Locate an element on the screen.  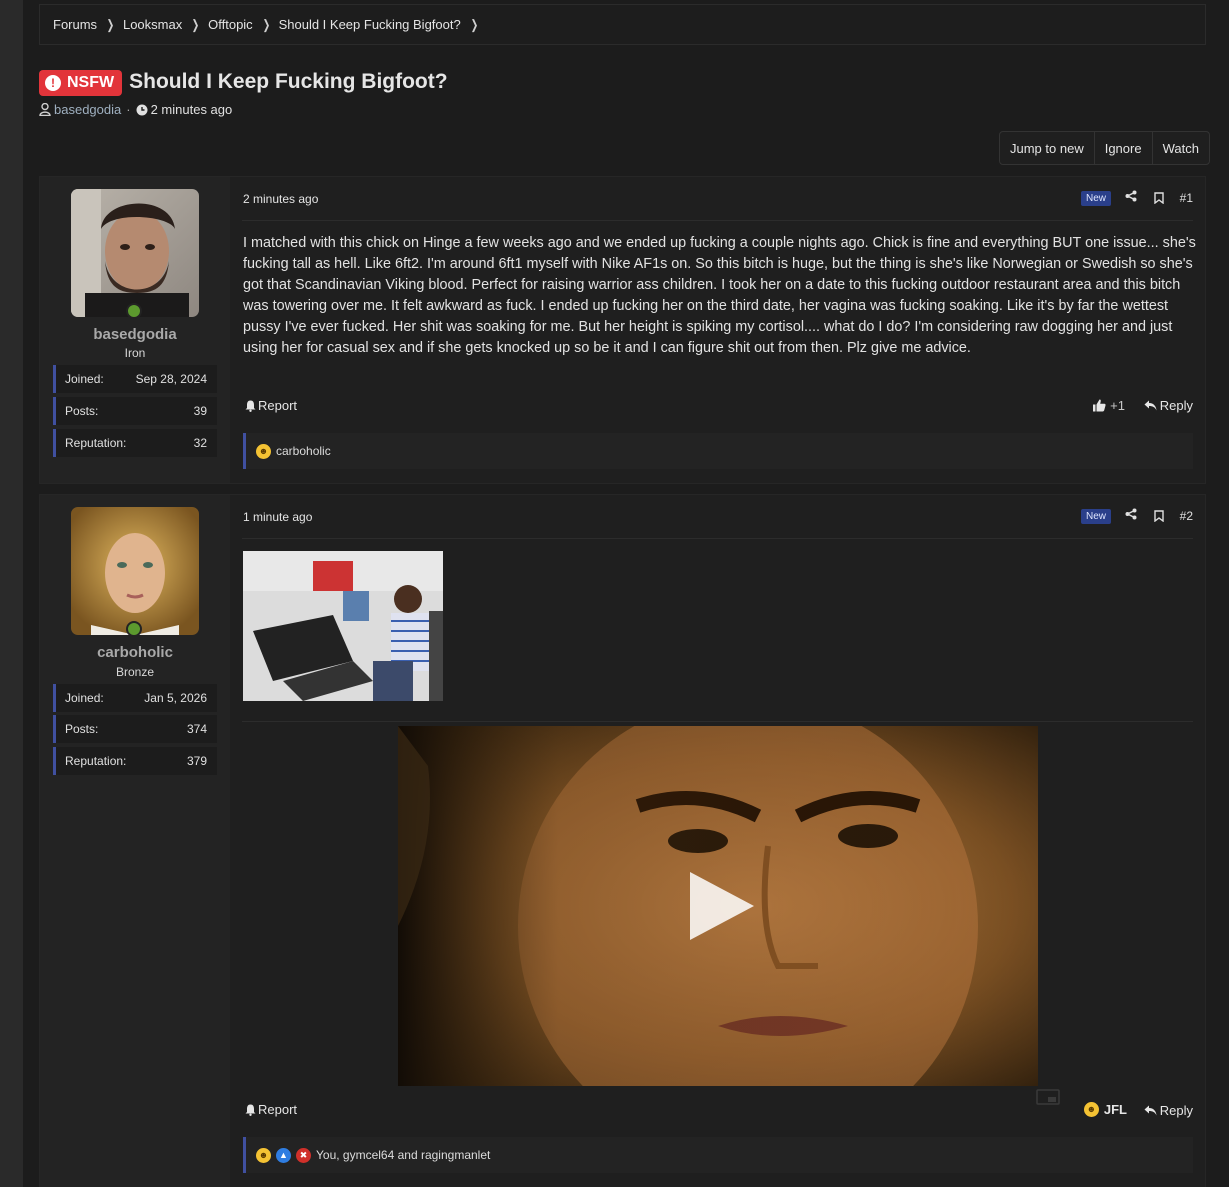
stat-reputation: Reputation: 32 is located at coordinates (135, 443).